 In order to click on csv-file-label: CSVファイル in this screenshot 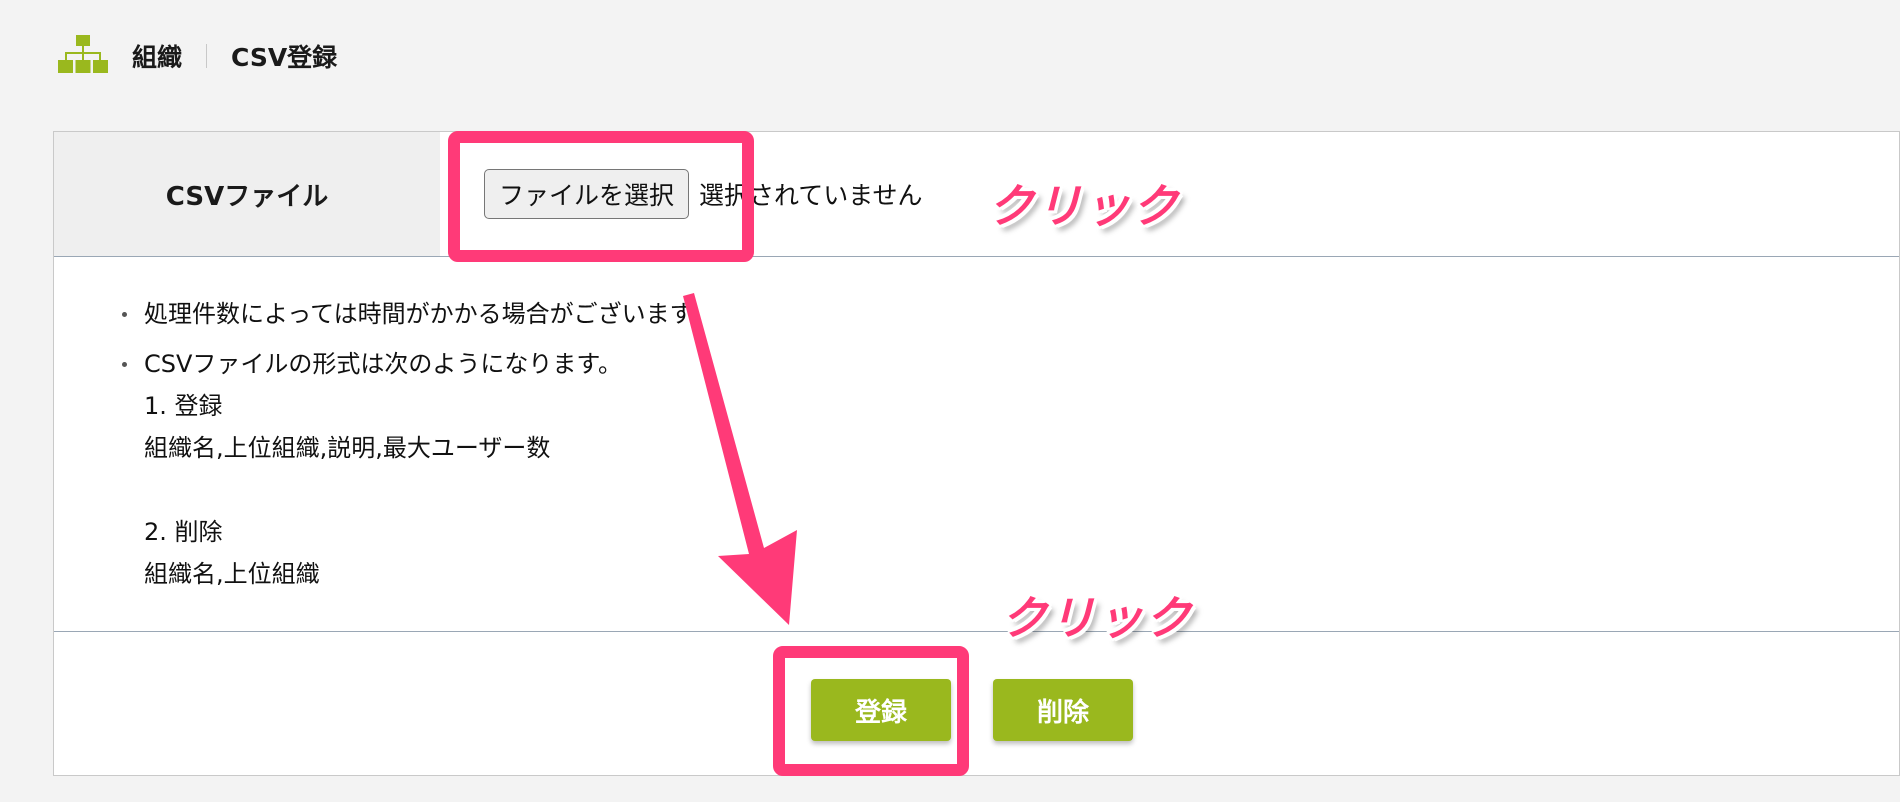, I will do `click(247, 196)`.